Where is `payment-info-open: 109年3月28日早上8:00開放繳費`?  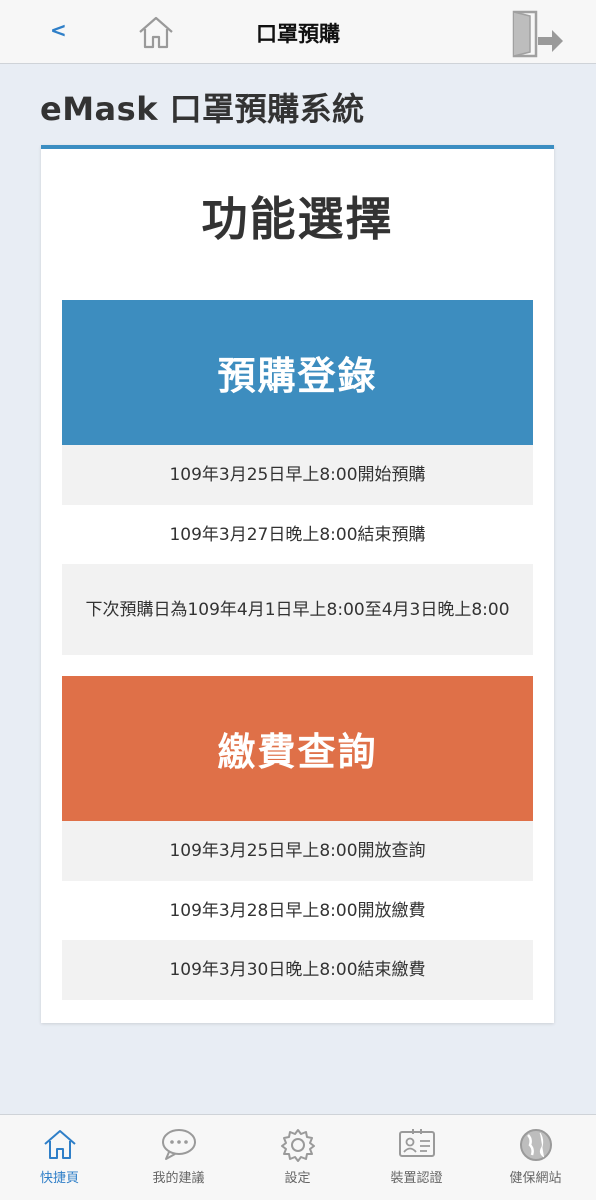
payment-info-open: 109年3月28日早上8:00開放繳費 is located at coordinates (297, 910).